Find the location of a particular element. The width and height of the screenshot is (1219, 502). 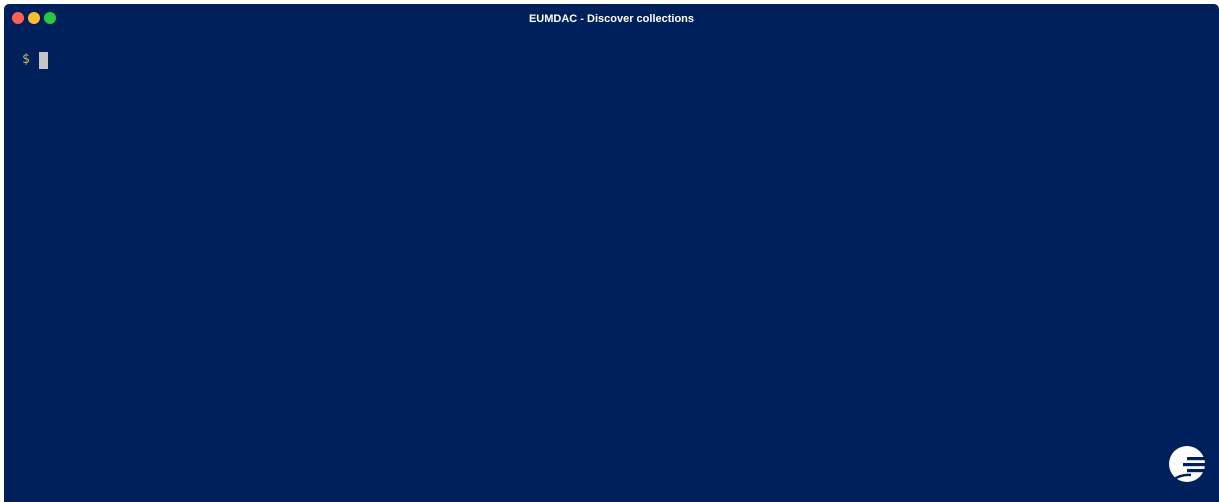

window-title: EUMDAC - Discover collections is located at coordinates (611, 19).